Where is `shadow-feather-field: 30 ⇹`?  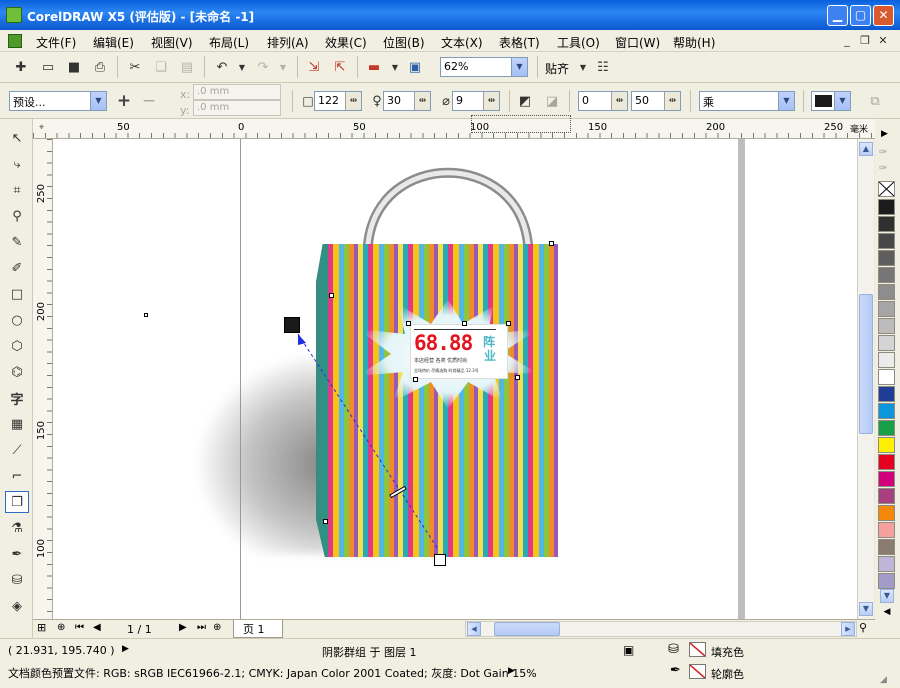
shadow-feather-field: 30 ⇹ is located at coordinates (407, 101).